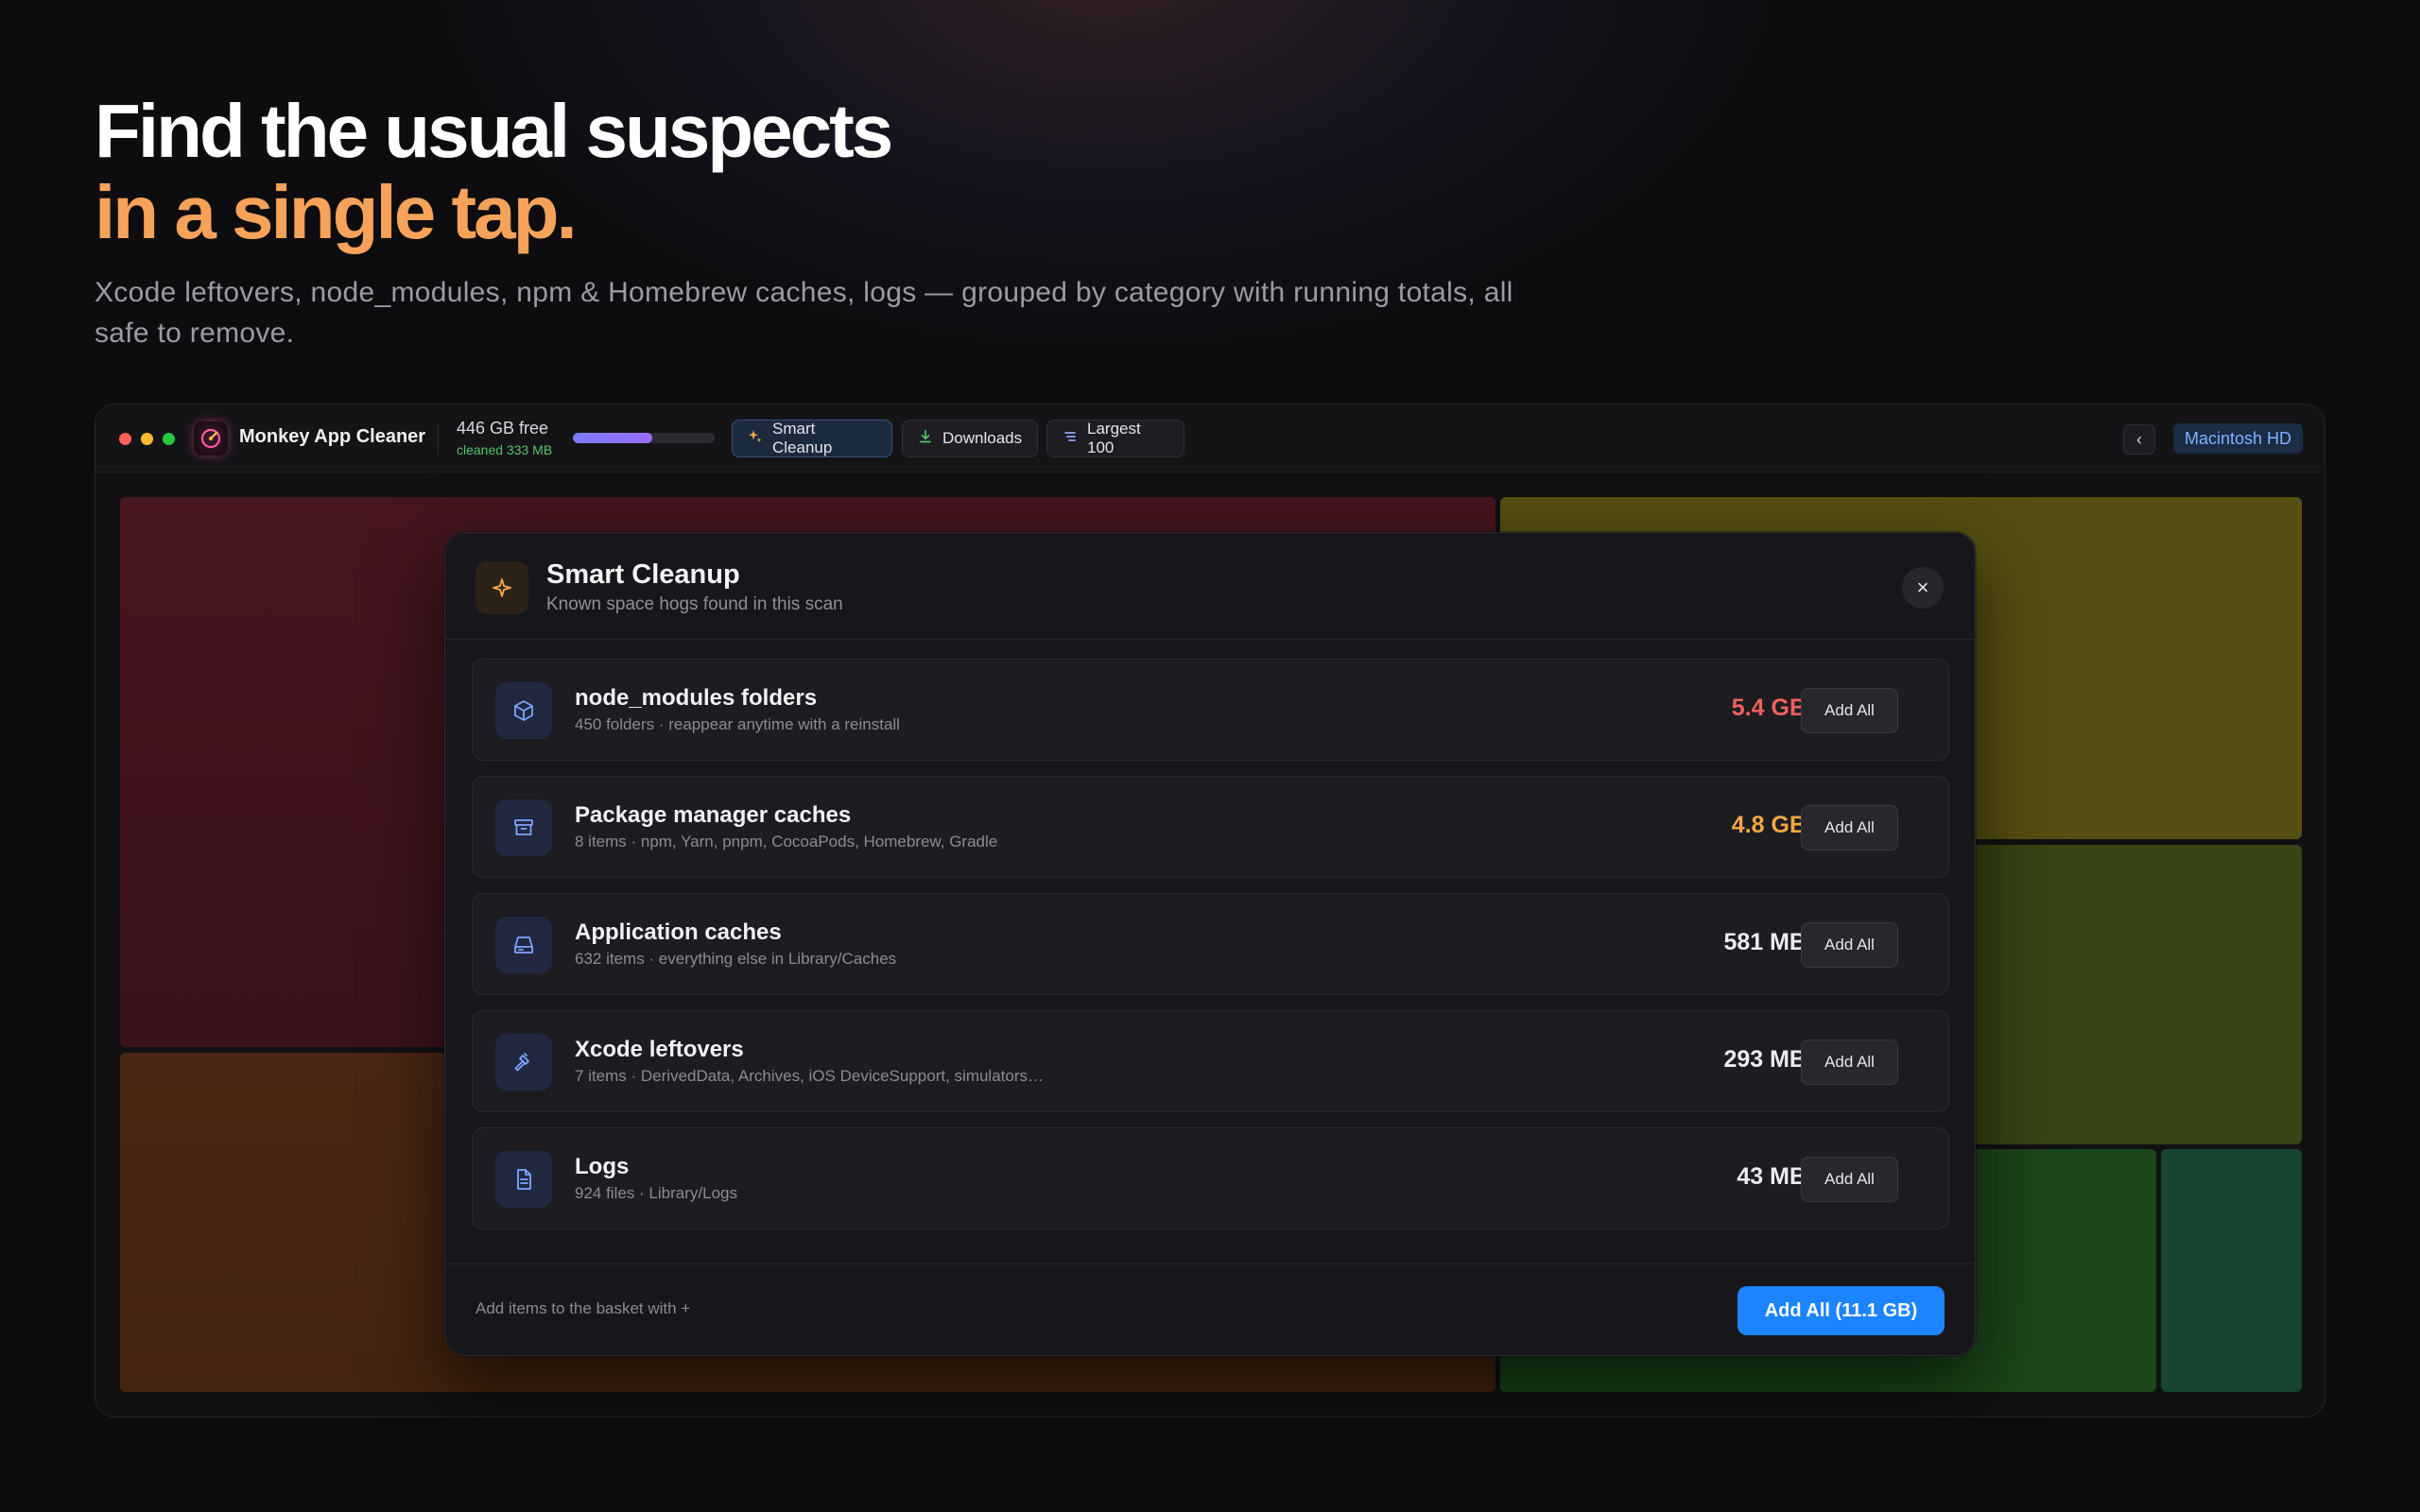  Describe the element at coordinates (523, 945) in the screenshot. I see `drive-icon` at that location.